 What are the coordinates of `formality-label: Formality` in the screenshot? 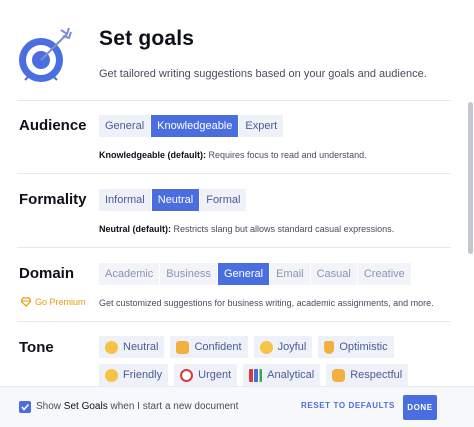 It's located at (53, 199).